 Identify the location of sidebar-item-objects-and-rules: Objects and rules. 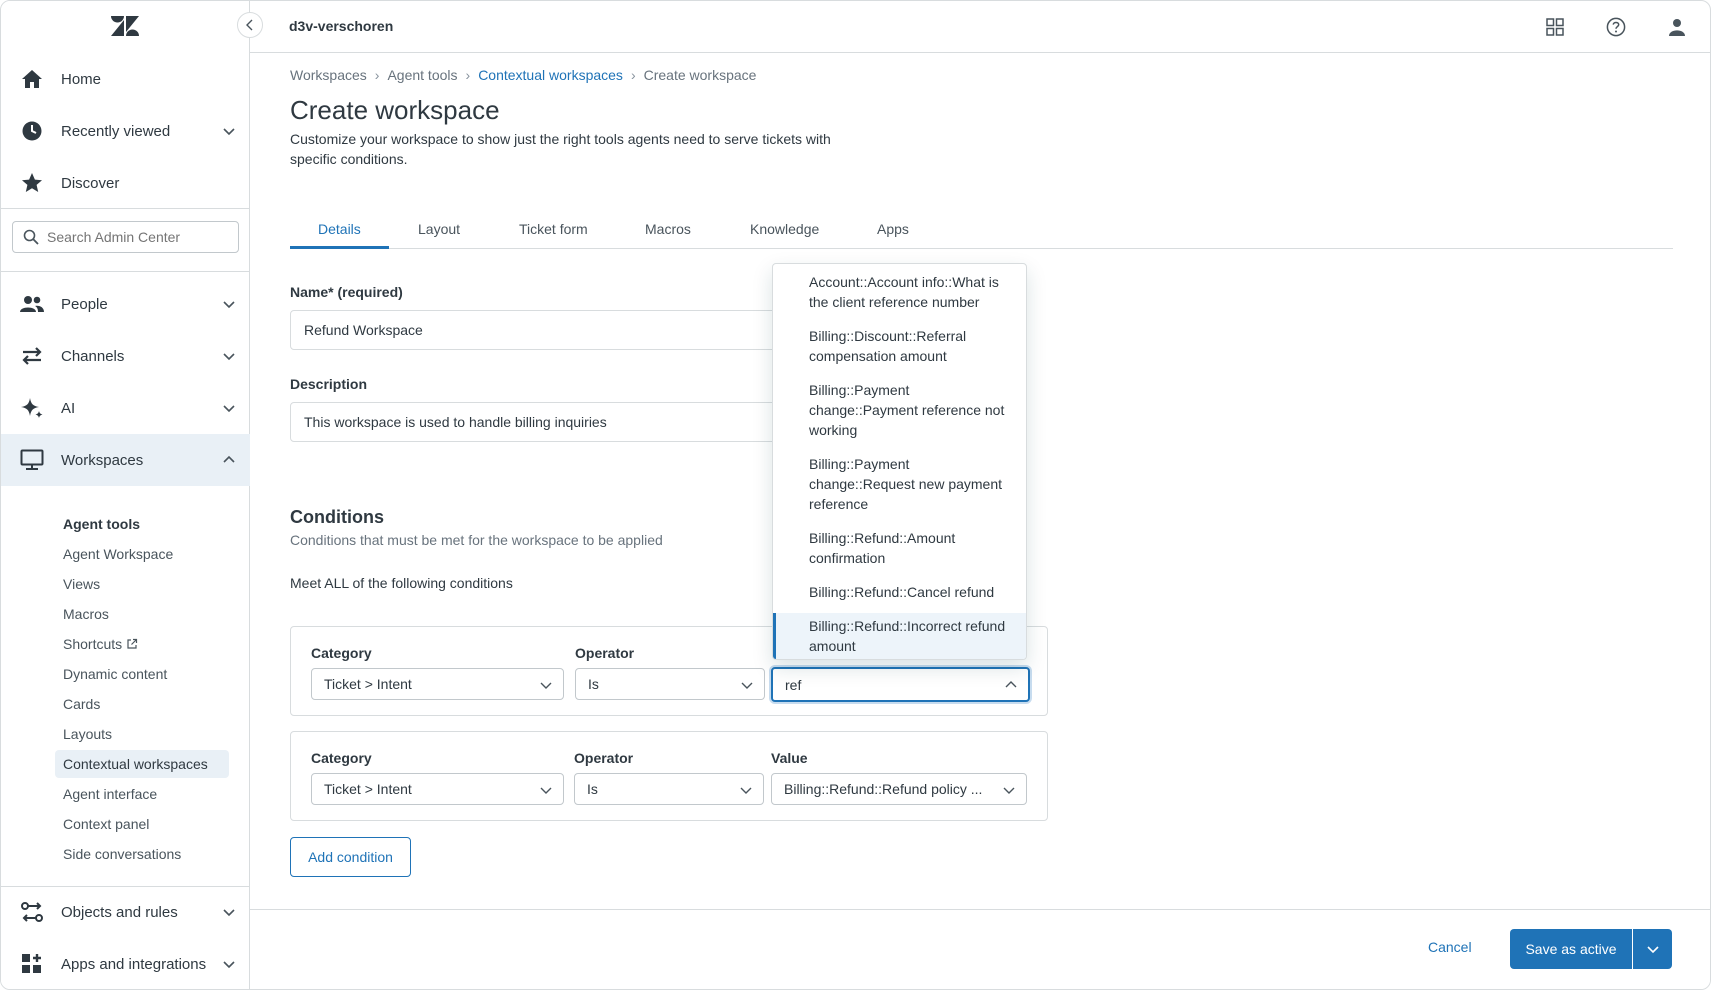
(125, 912).